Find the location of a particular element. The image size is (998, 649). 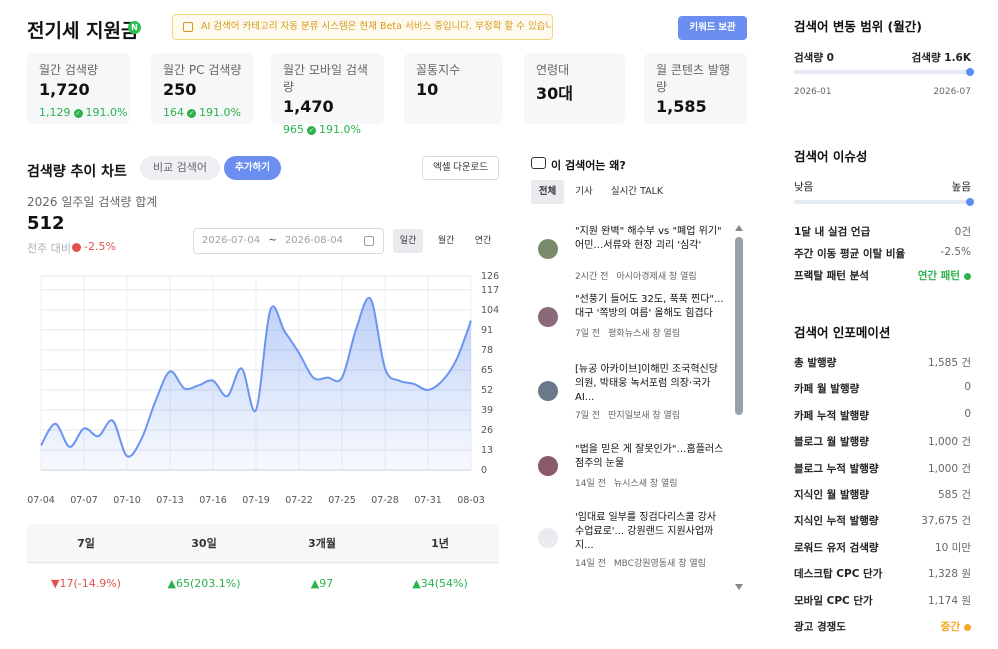

news-title: "지원 완벽" 해수부 vs "폐업 위기" 어민…서류와 현장 괴리 '심각' is located at coordinates (650, 239).